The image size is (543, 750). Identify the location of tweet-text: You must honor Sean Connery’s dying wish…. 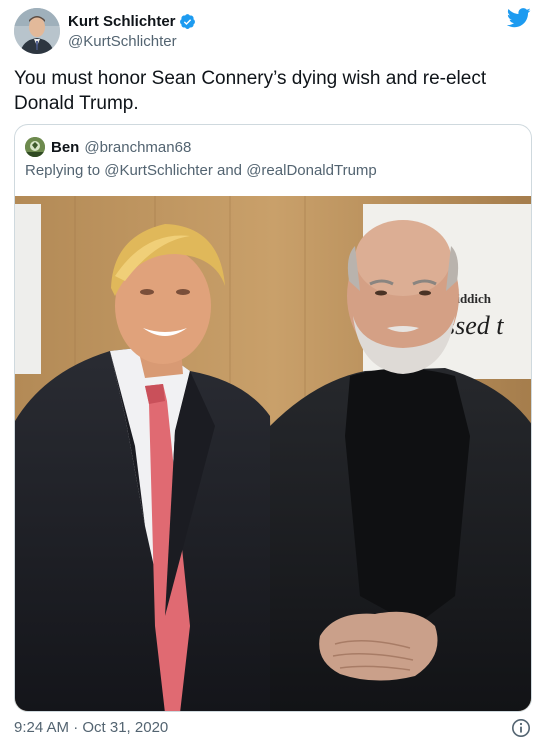
(250, 91).